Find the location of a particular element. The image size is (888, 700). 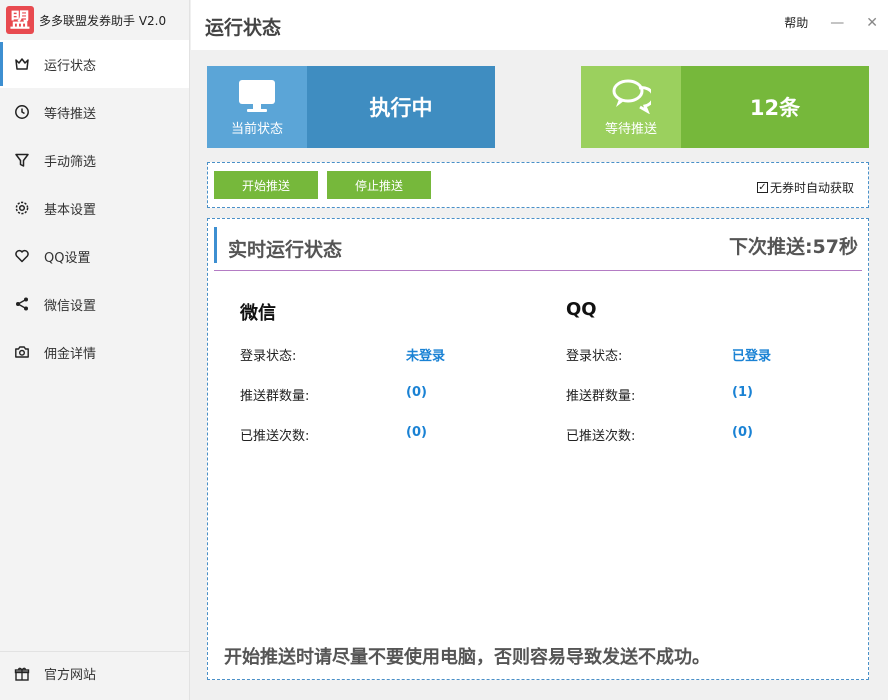

app-header: 盟 多多联盟发券助手 V2.0 is located at coordinates (94, 20).